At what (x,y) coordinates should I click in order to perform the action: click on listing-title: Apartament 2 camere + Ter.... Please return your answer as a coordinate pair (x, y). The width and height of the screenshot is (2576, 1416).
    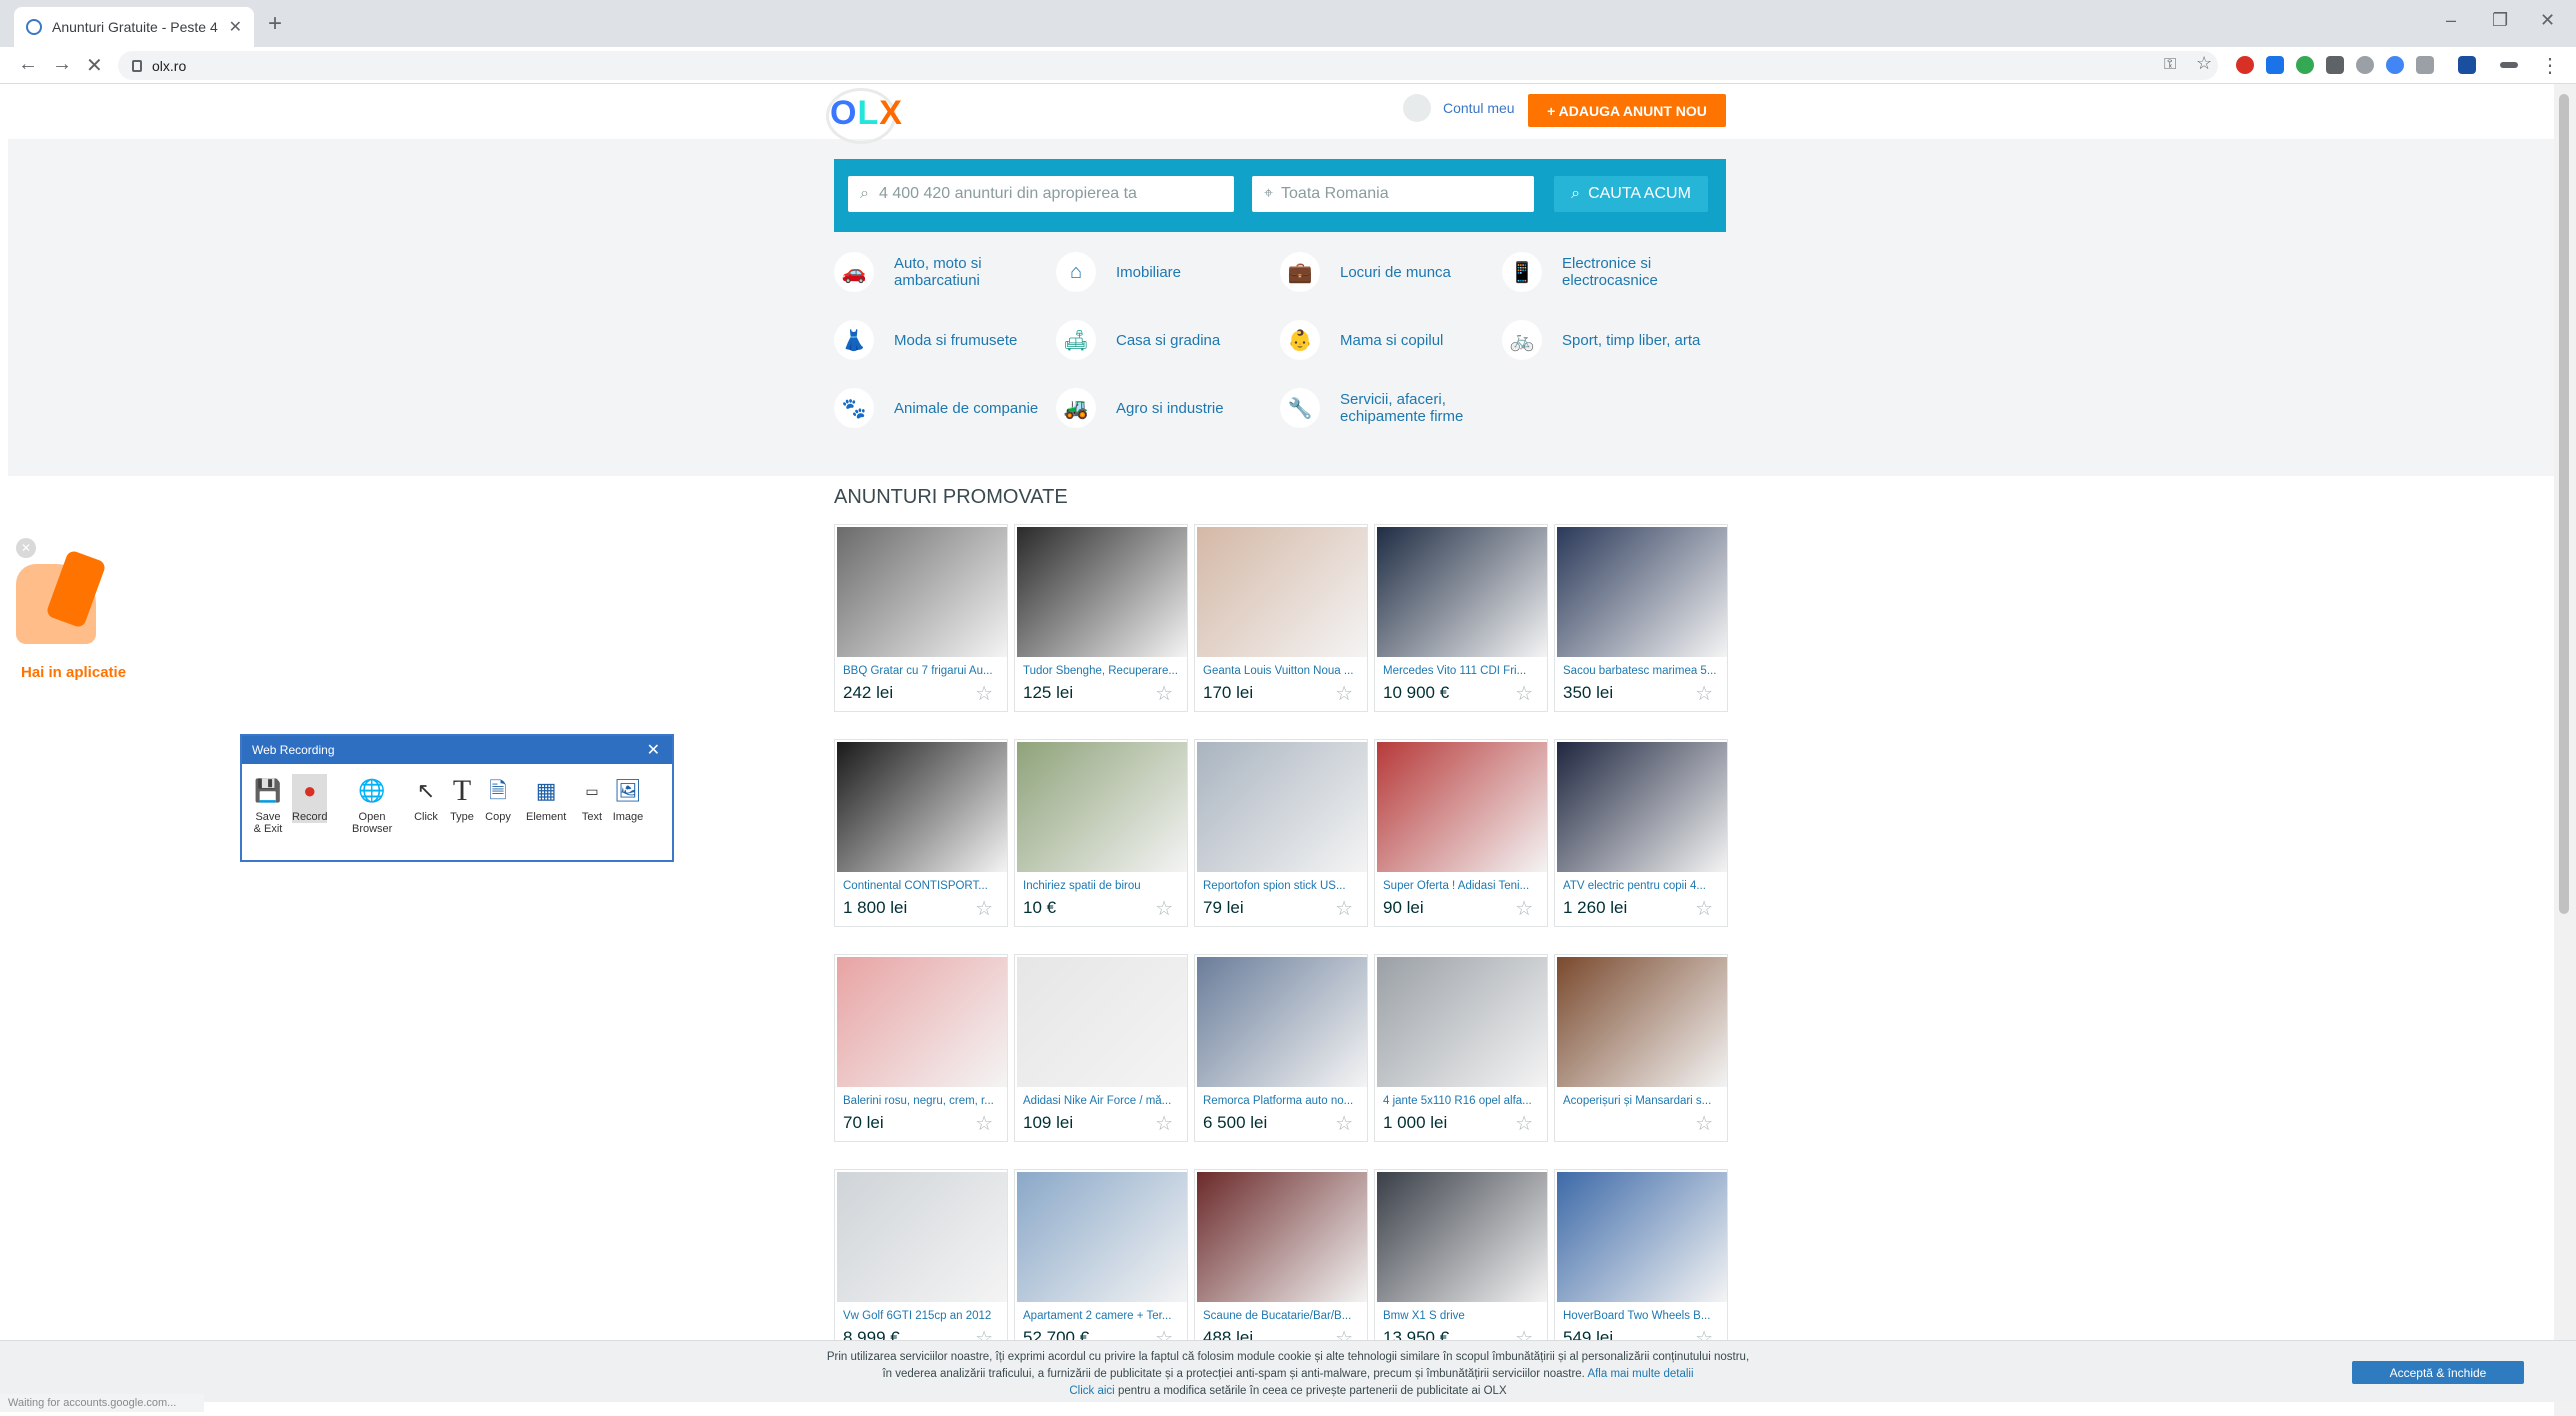
    Looking at the image, I should click on (1103, 1316).